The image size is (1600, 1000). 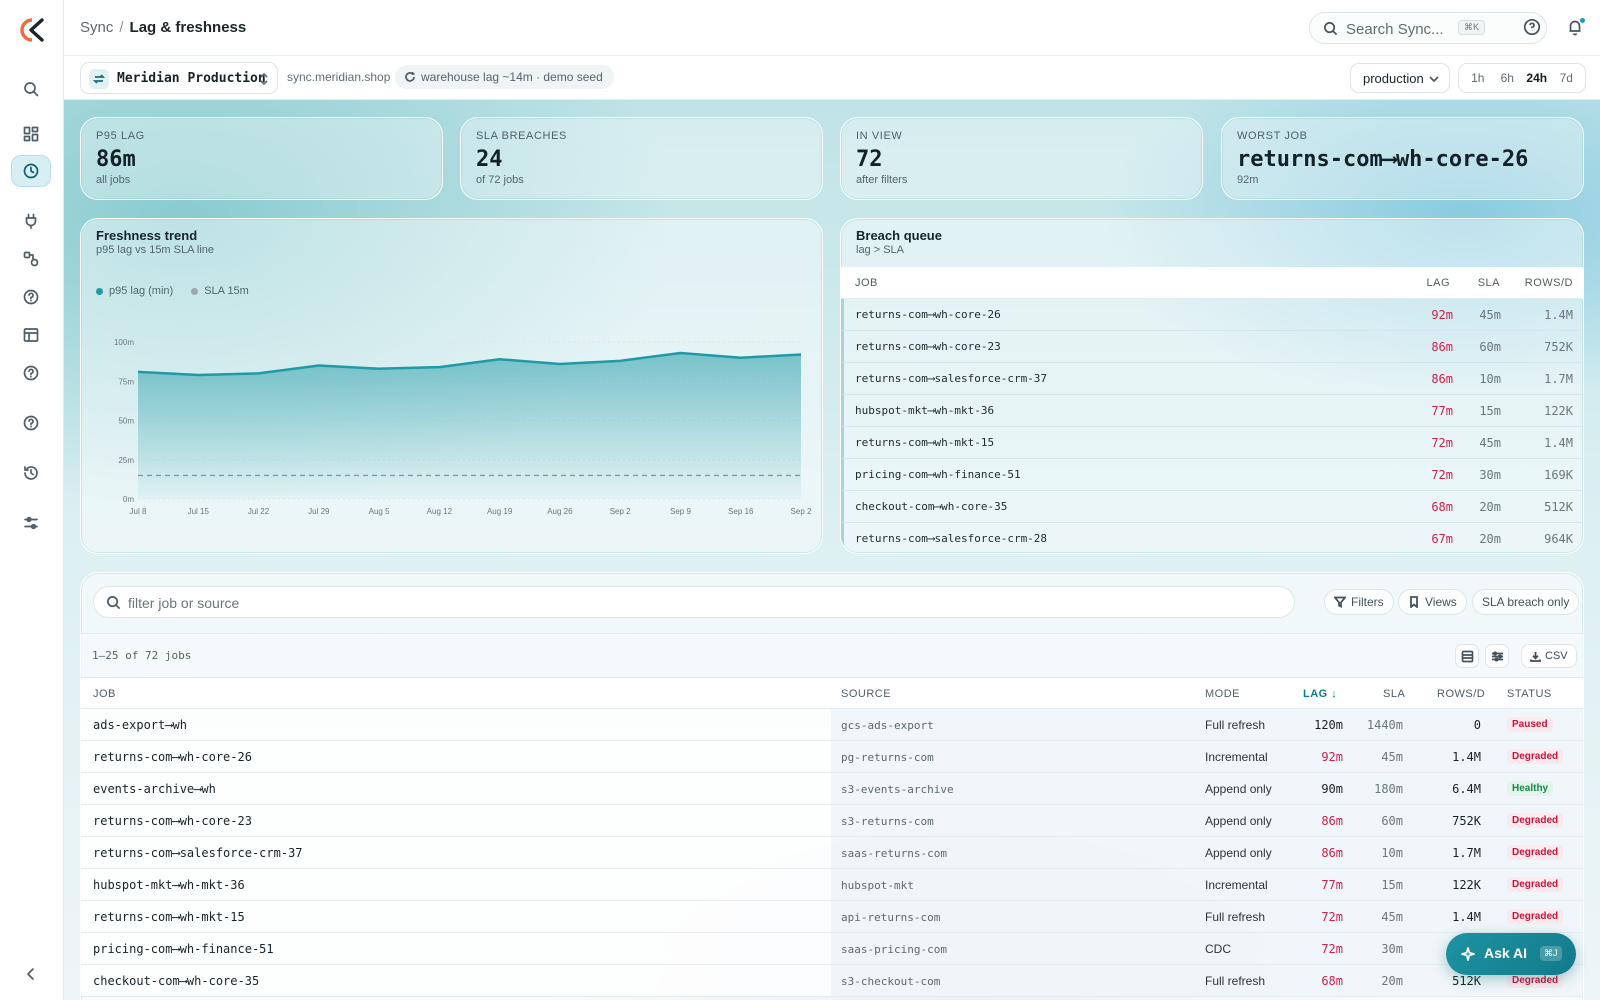 I want to click on stat-card-worst-job: WORST JOB returns-com⟶wh-core-26 92m, so click(x=1402, y=158).